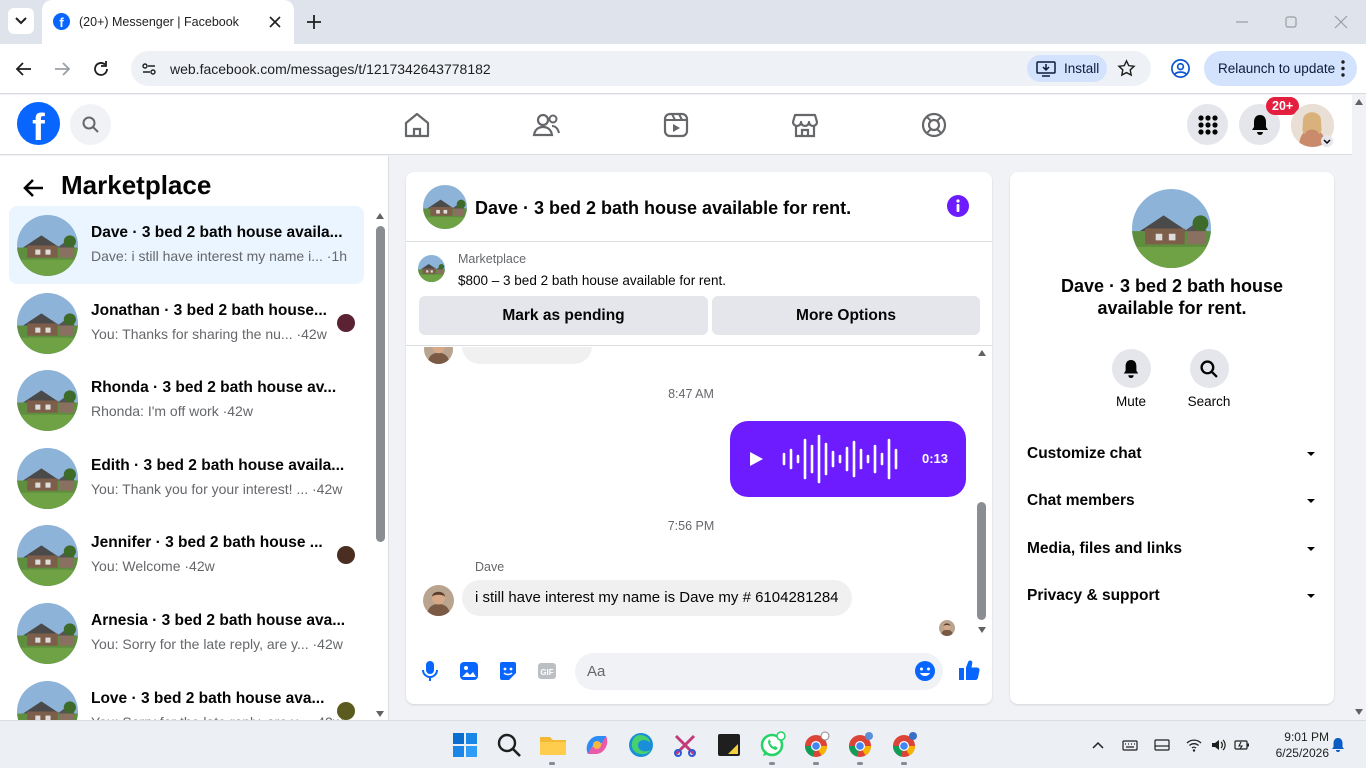  I want to click on windows-start-icon, so click(465, 745).